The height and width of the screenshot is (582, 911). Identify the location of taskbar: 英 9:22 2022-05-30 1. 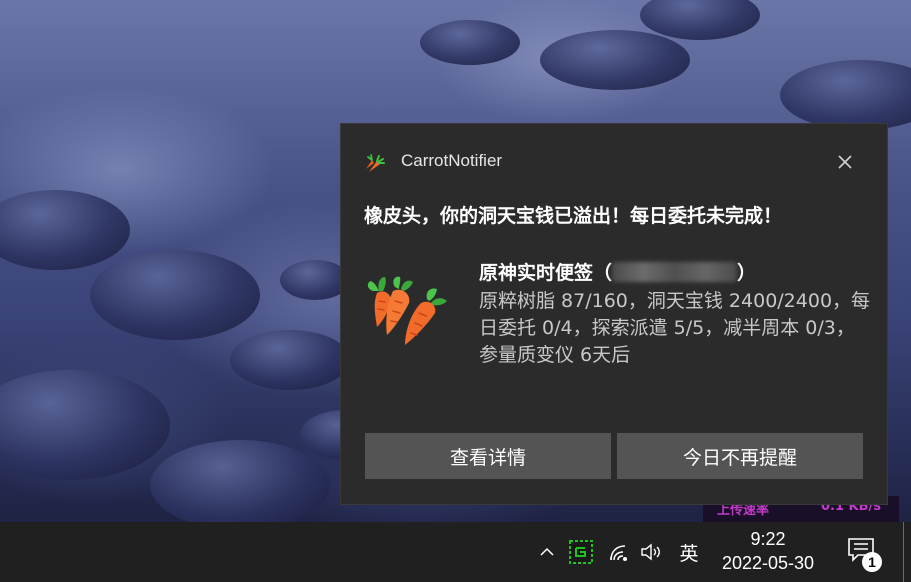
(455, 552).